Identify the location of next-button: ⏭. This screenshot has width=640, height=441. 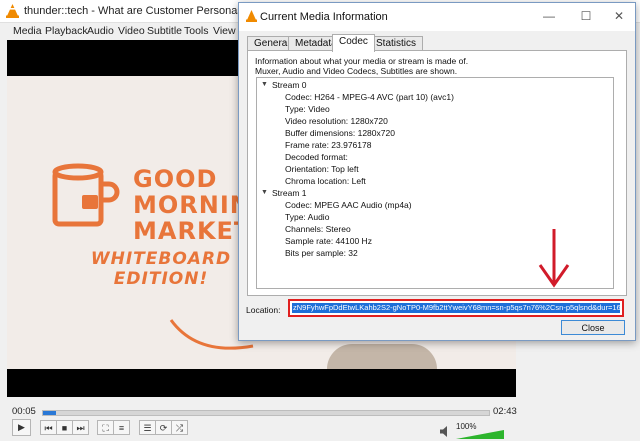
(80, 427).